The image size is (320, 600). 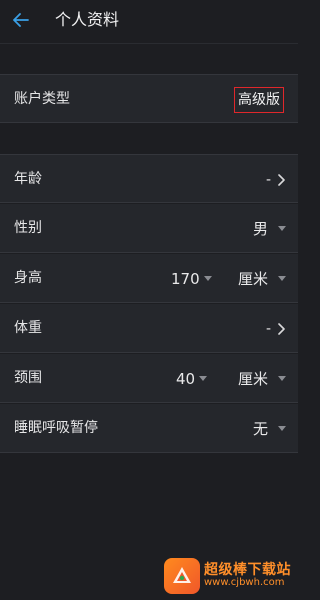 What do you see at coordinates (149, 43) in the screenshot?
I see `header-divider` at bounding box center [149, 43].